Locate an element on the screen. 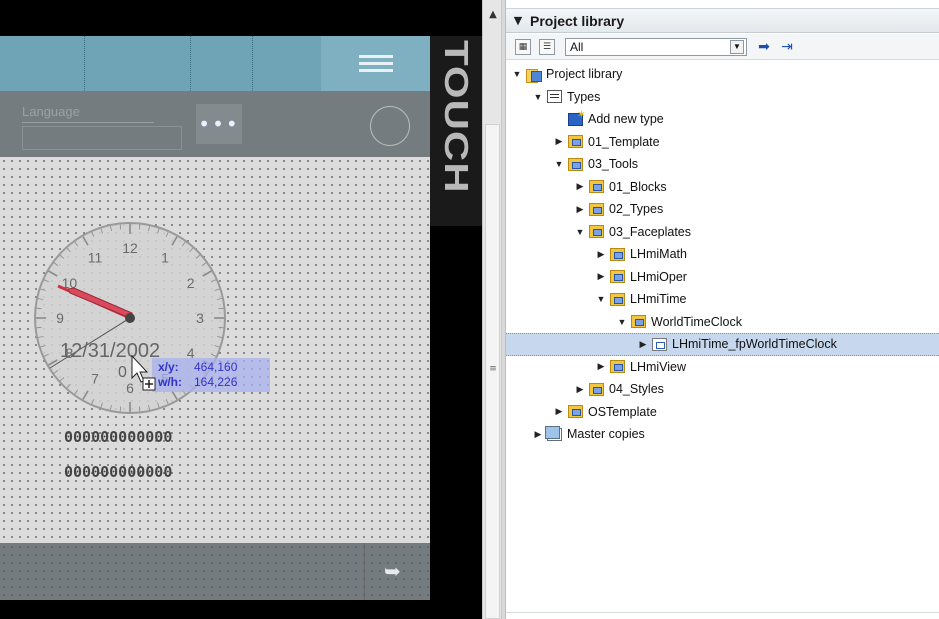 This screenshot has width=939, height=619. tree-item-label: LHmiTime_fpWorldTimeClock is located at coordinates (754, 344).